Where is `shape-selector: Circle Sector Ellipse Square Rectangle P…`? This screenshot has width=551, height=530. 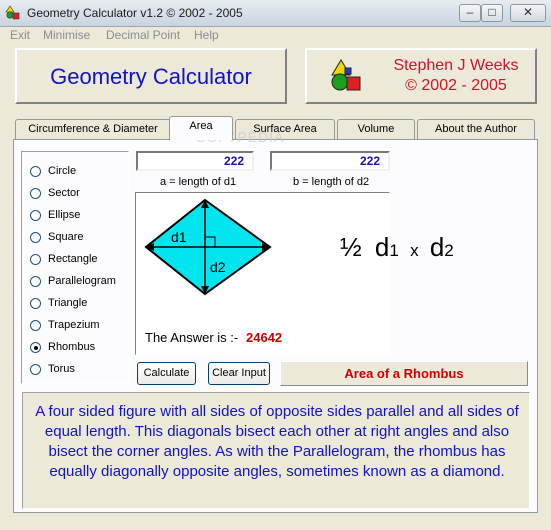 shape-selector: Circle Sector Ellipse Square Rectangle P… is located at coordinates (75, 267).